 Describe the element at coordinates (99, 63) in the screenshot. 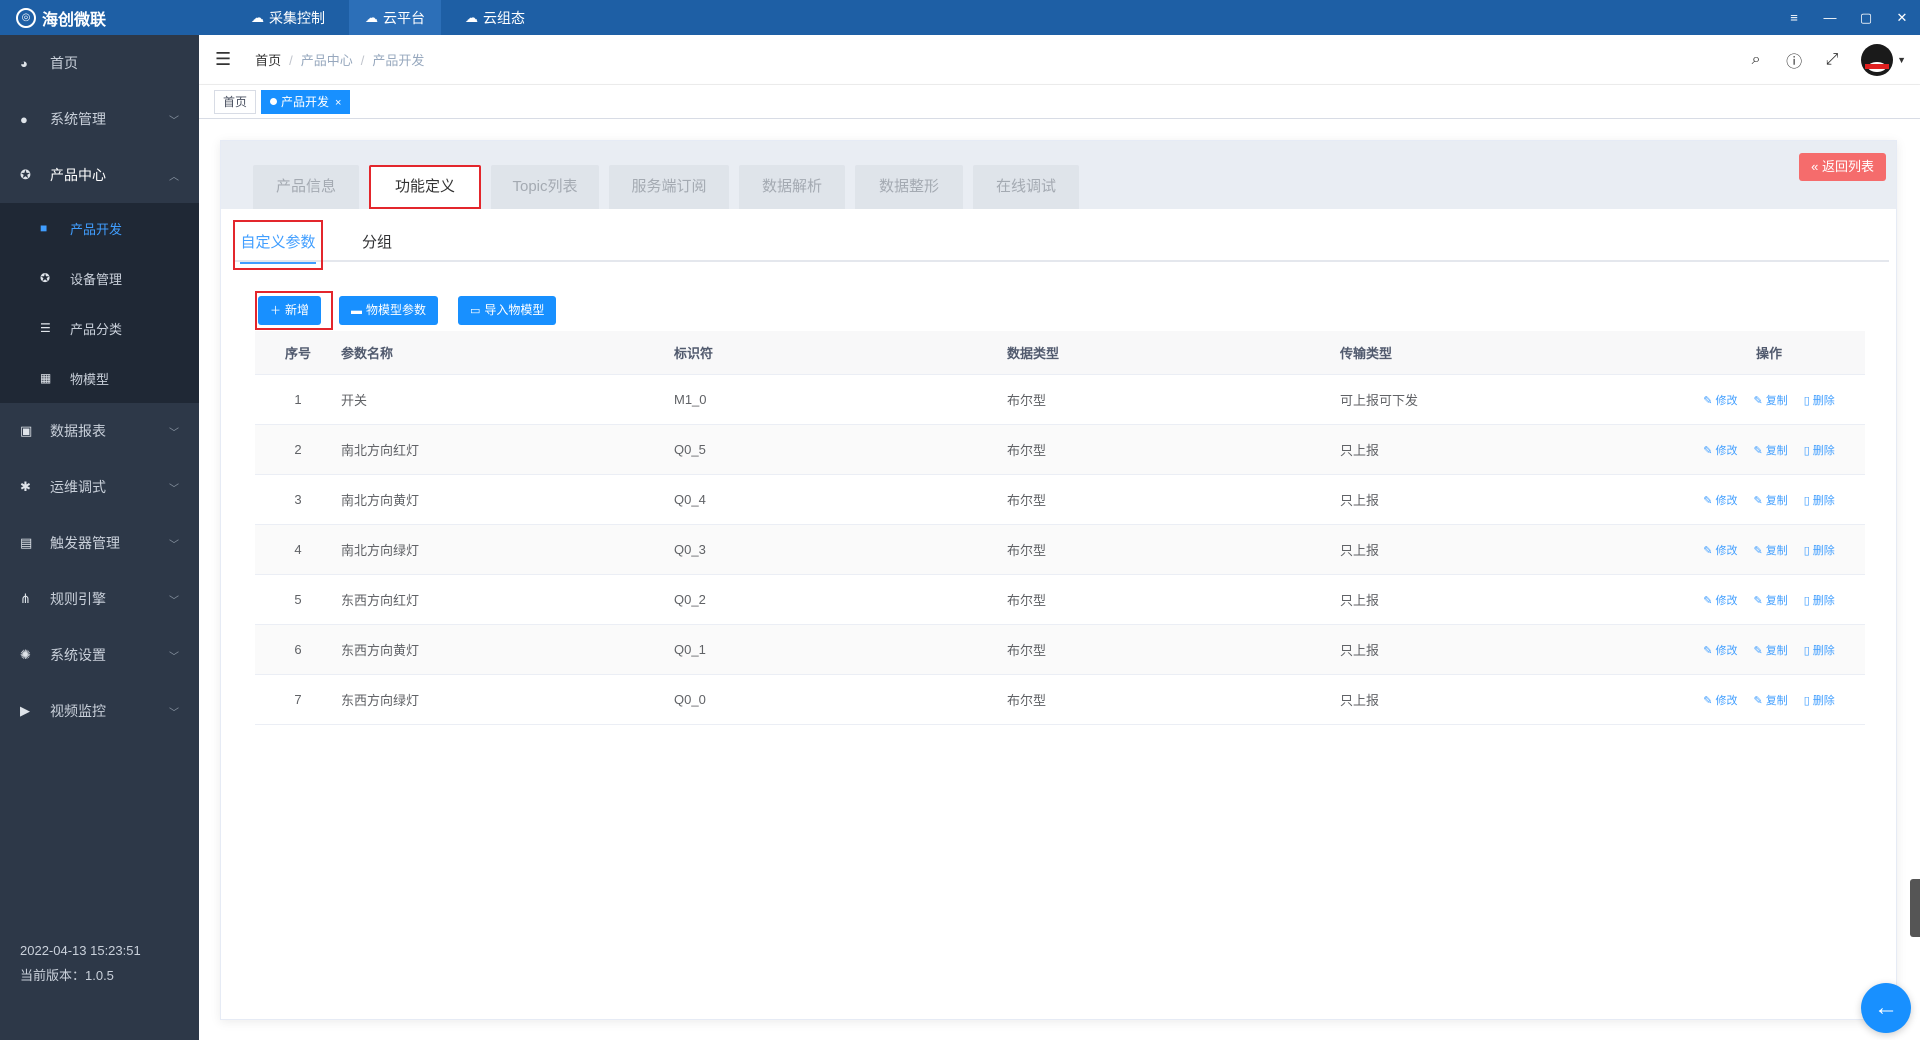

I see `sidebar-item-home: ◕ 首页` at that location.